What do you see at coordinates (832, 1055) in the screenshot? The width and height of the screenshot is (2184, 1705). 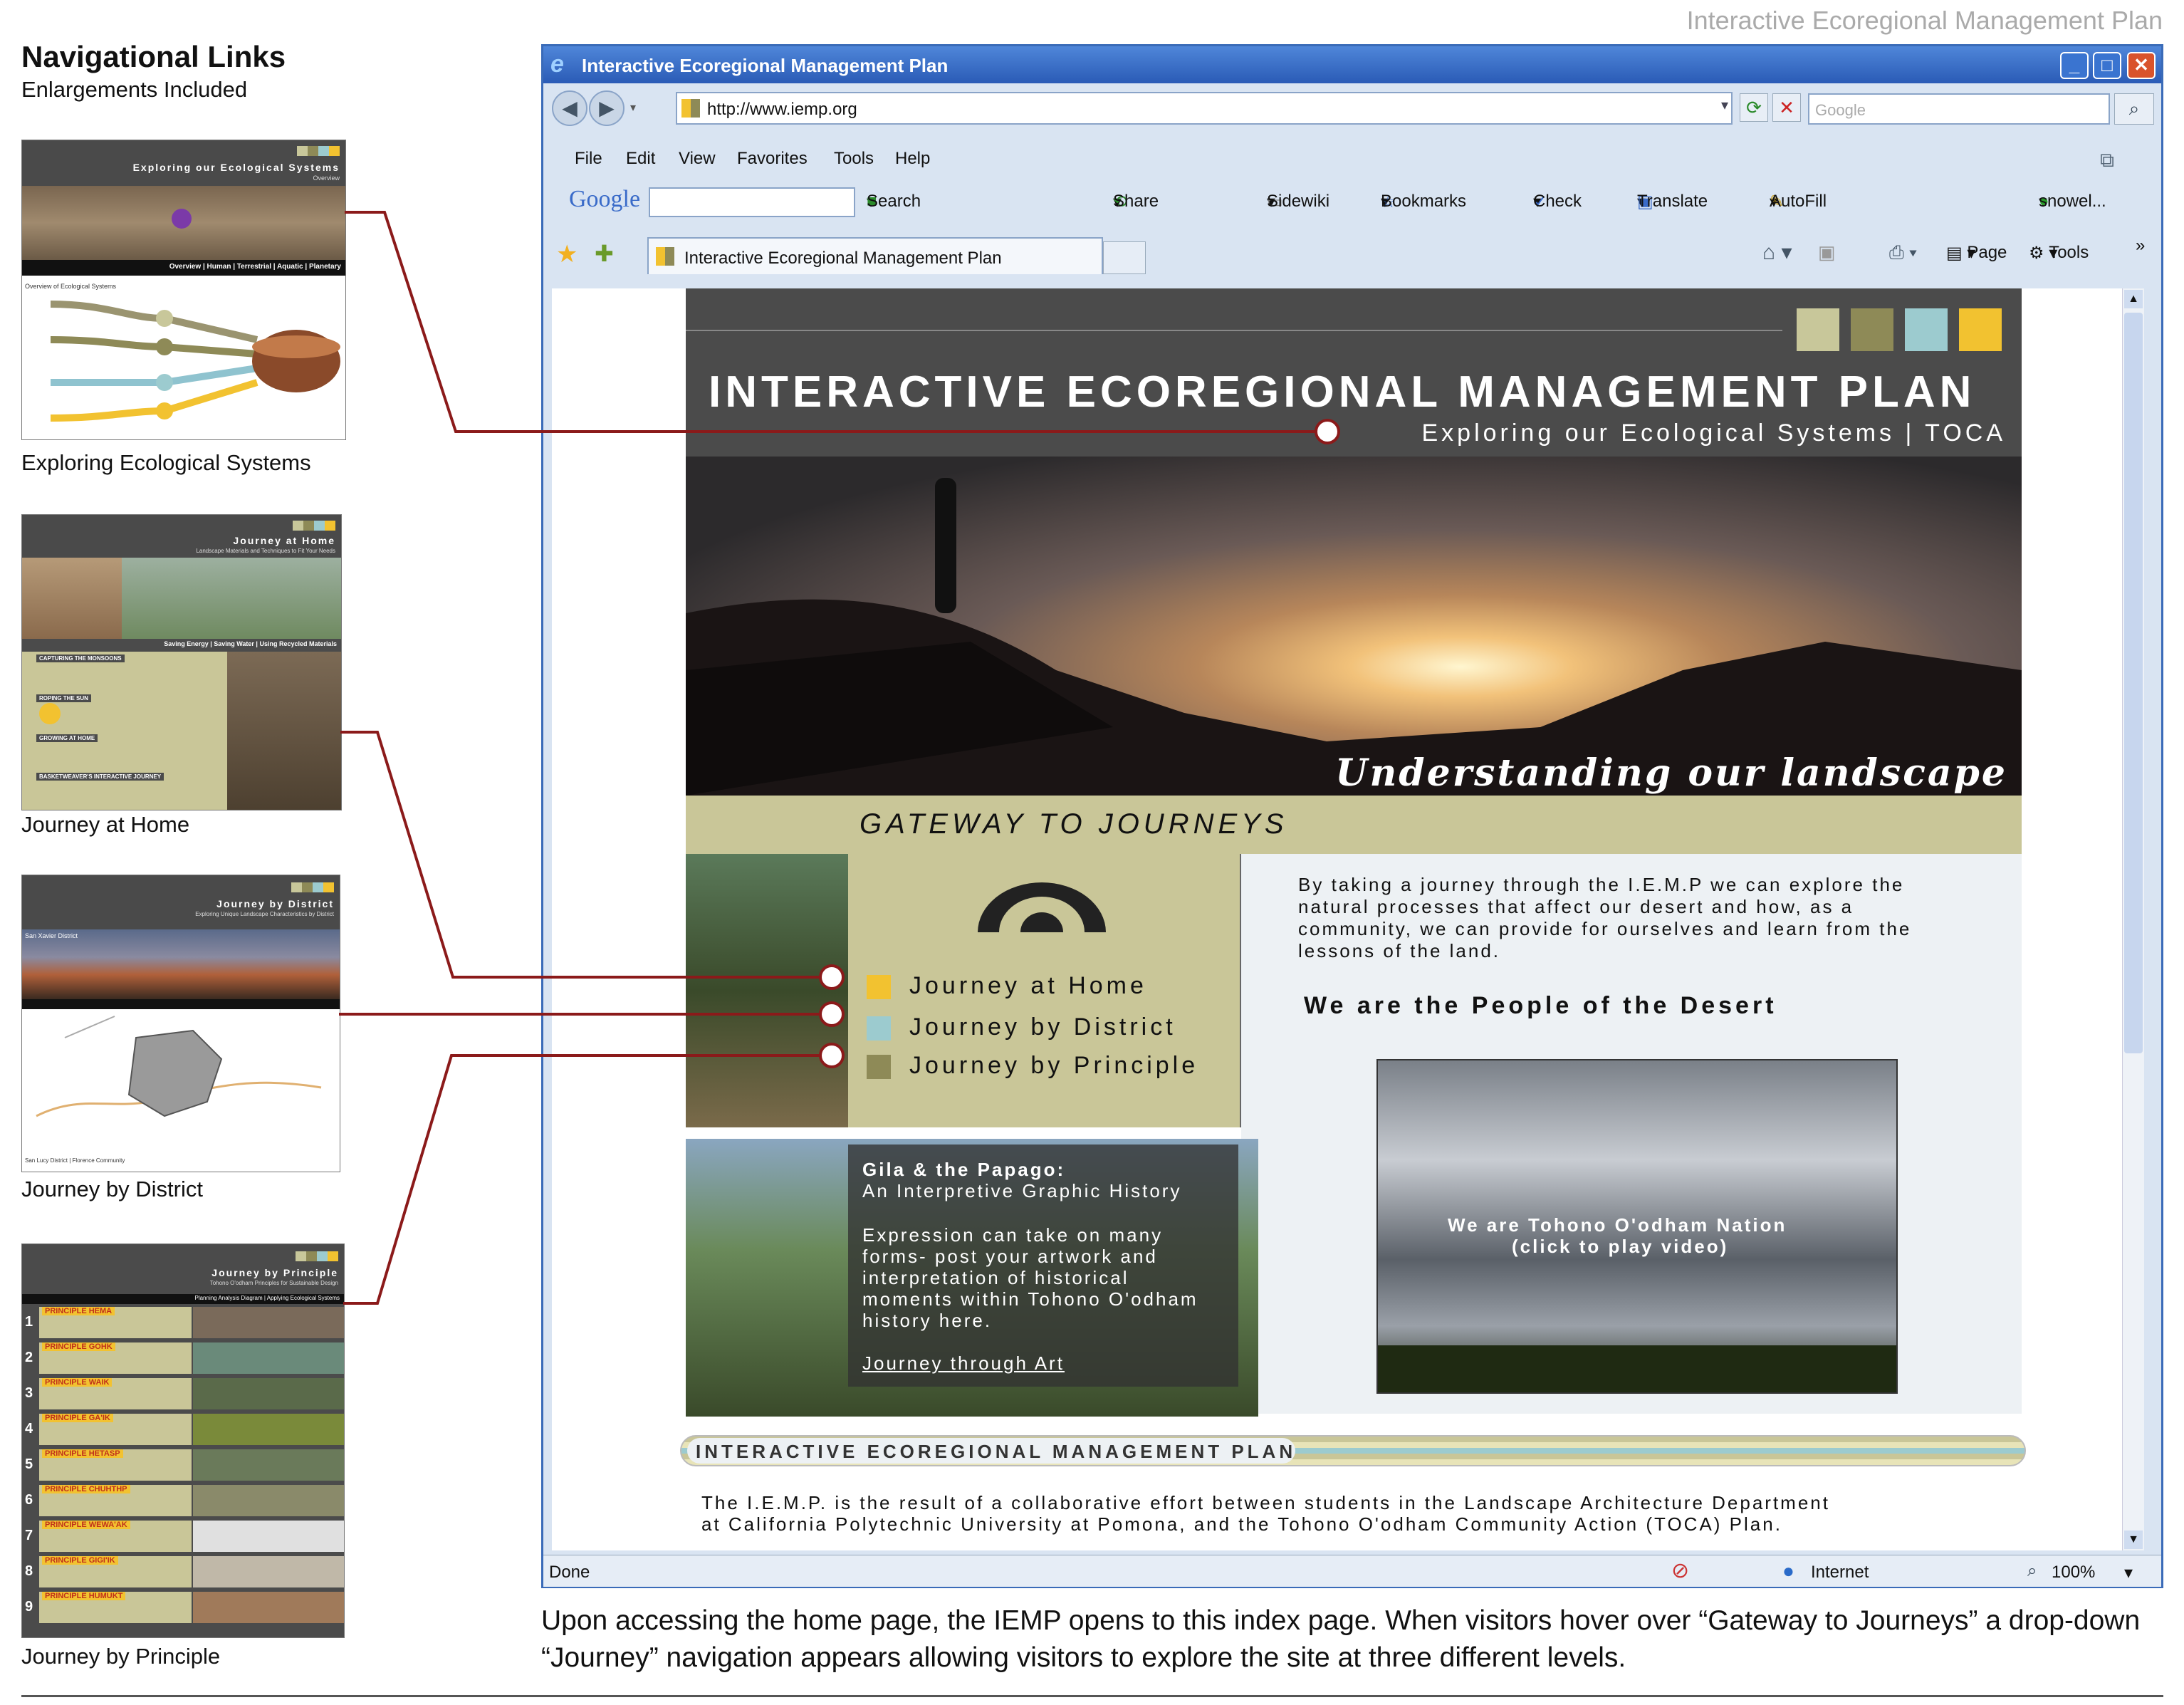 I see `callout-node-principle` at bounding box center [832, 1055].